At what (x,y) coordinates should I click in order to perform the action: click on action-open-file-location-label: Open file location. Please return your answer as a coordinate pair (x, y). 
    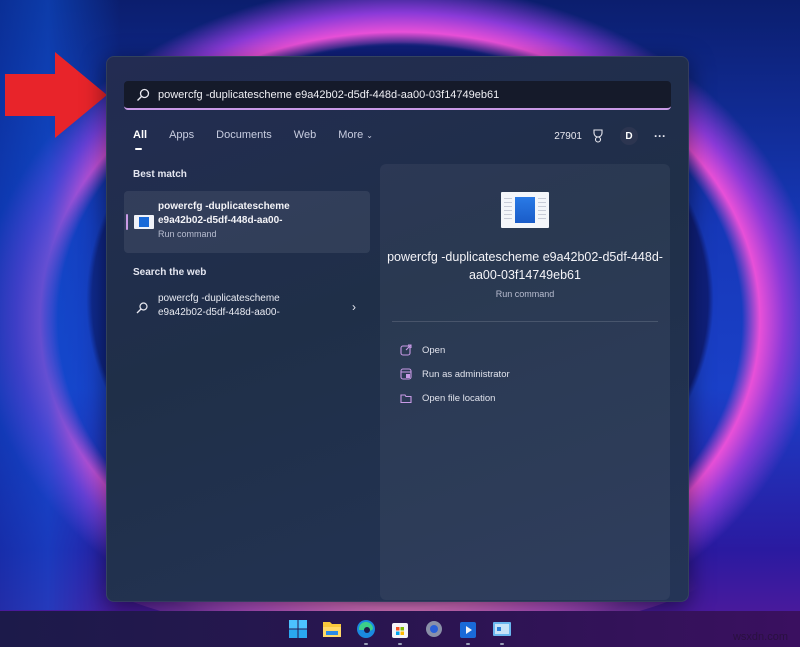
    Looking at the image, I should click on (459, 398).